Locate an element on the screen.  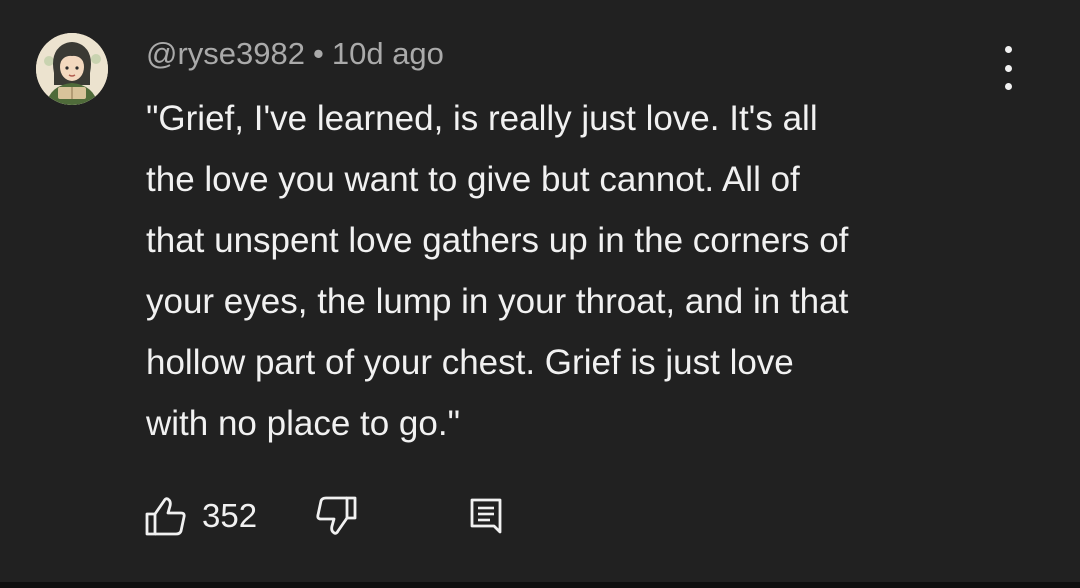
more-vertical-icon-dot is located at coordinates (1008, 68).